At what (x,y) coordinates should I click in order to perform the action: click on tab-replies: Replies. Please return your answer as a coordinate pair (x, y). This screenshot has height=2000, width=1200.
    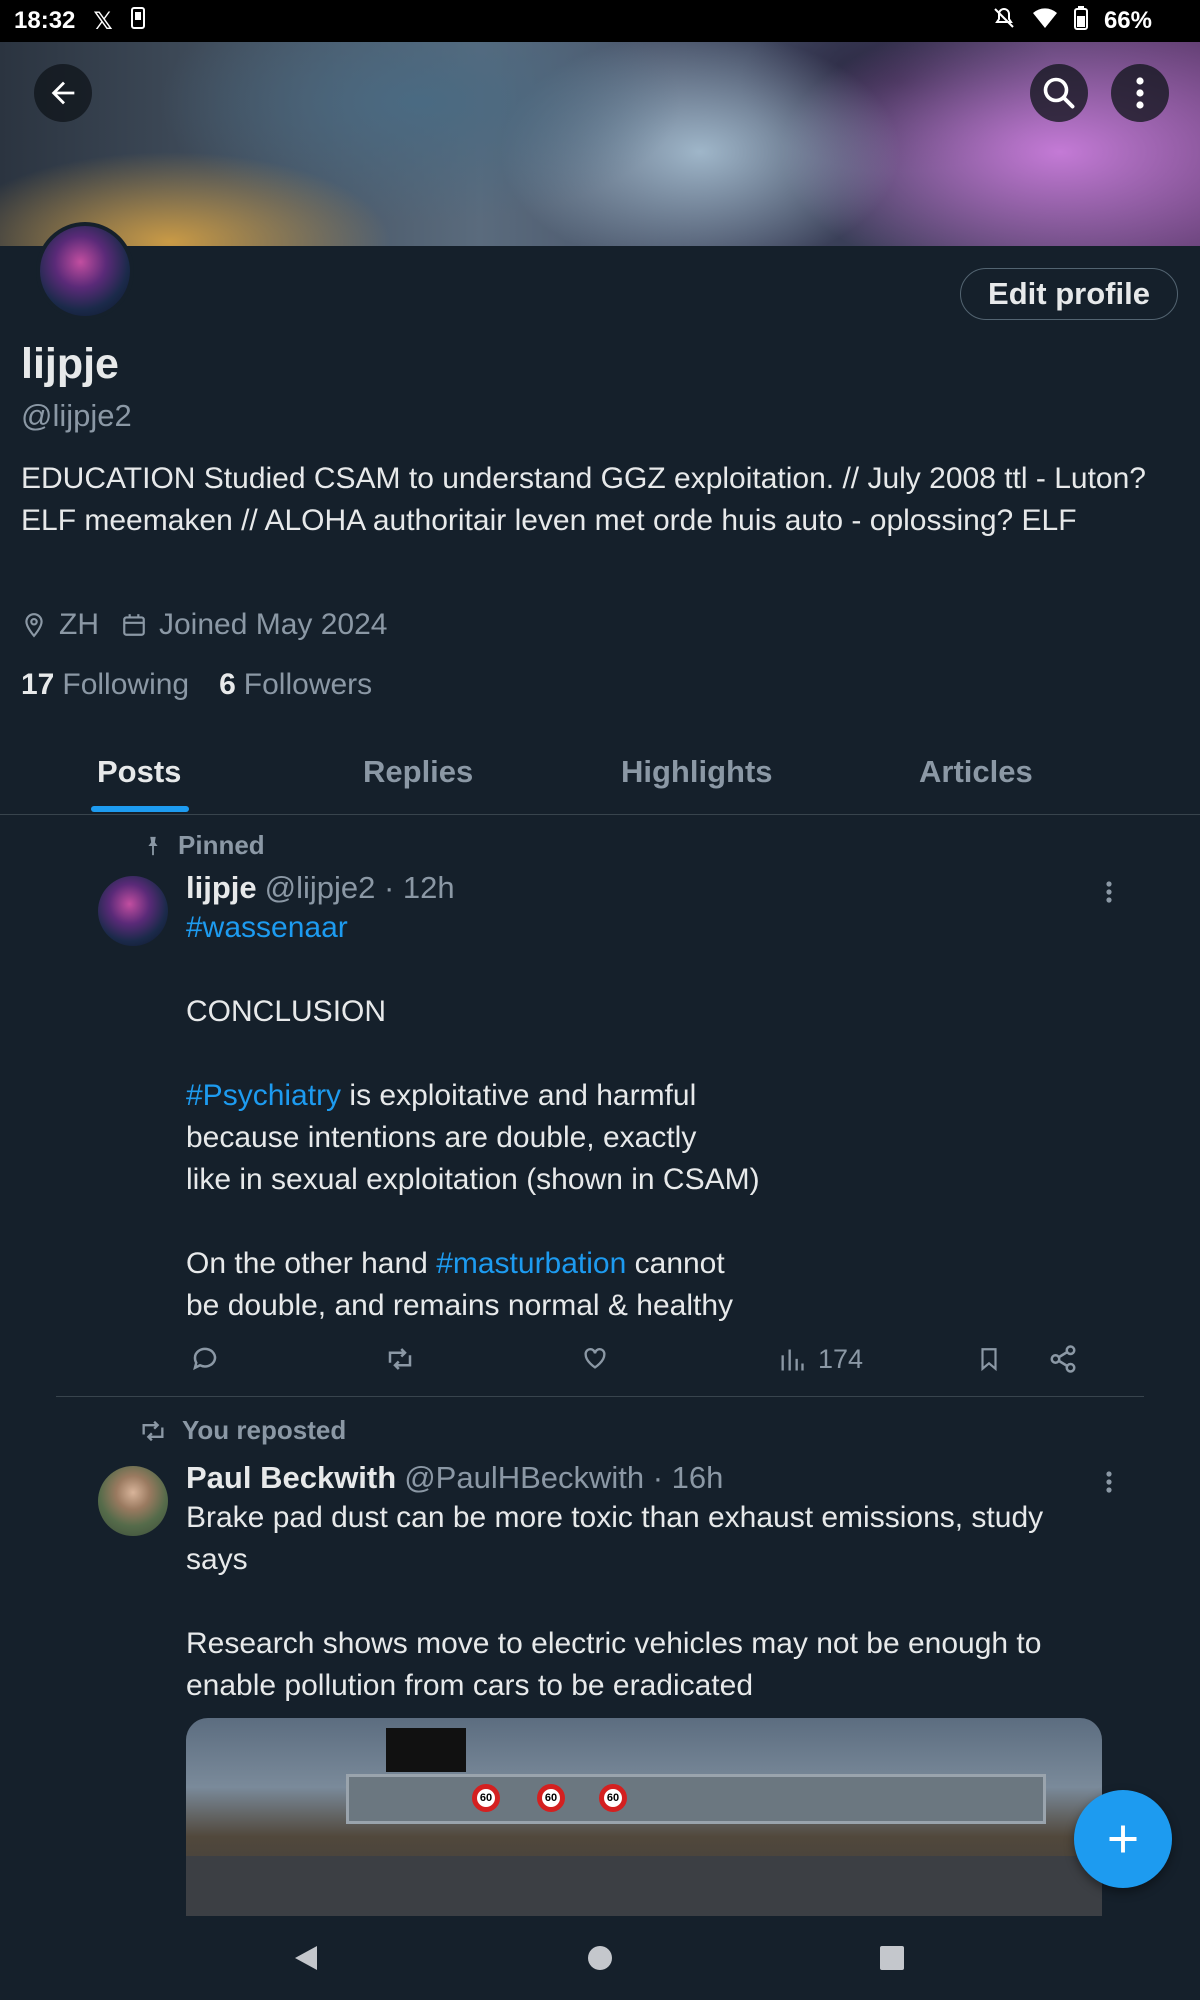
    Looking at the image, I should click on (418, 772).